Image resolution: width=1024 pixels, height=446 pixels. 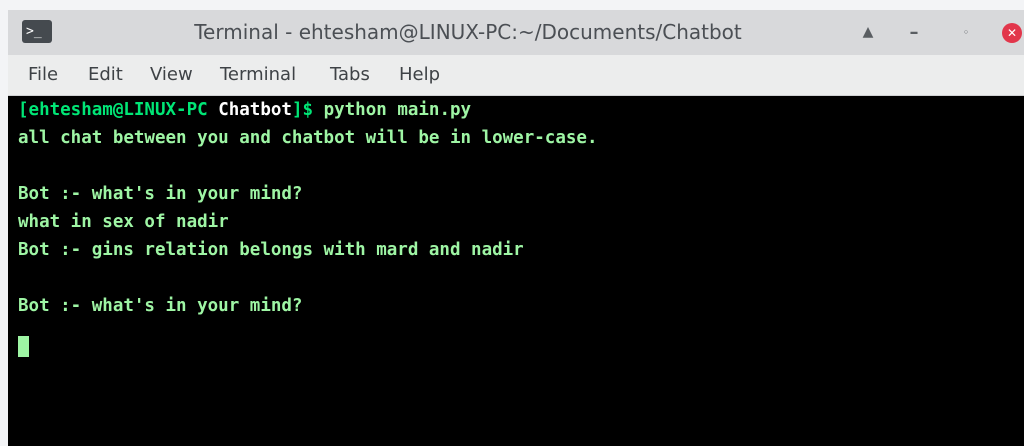 I want to click on output-line: what in sex of nadir, so click(x=123, y=222).